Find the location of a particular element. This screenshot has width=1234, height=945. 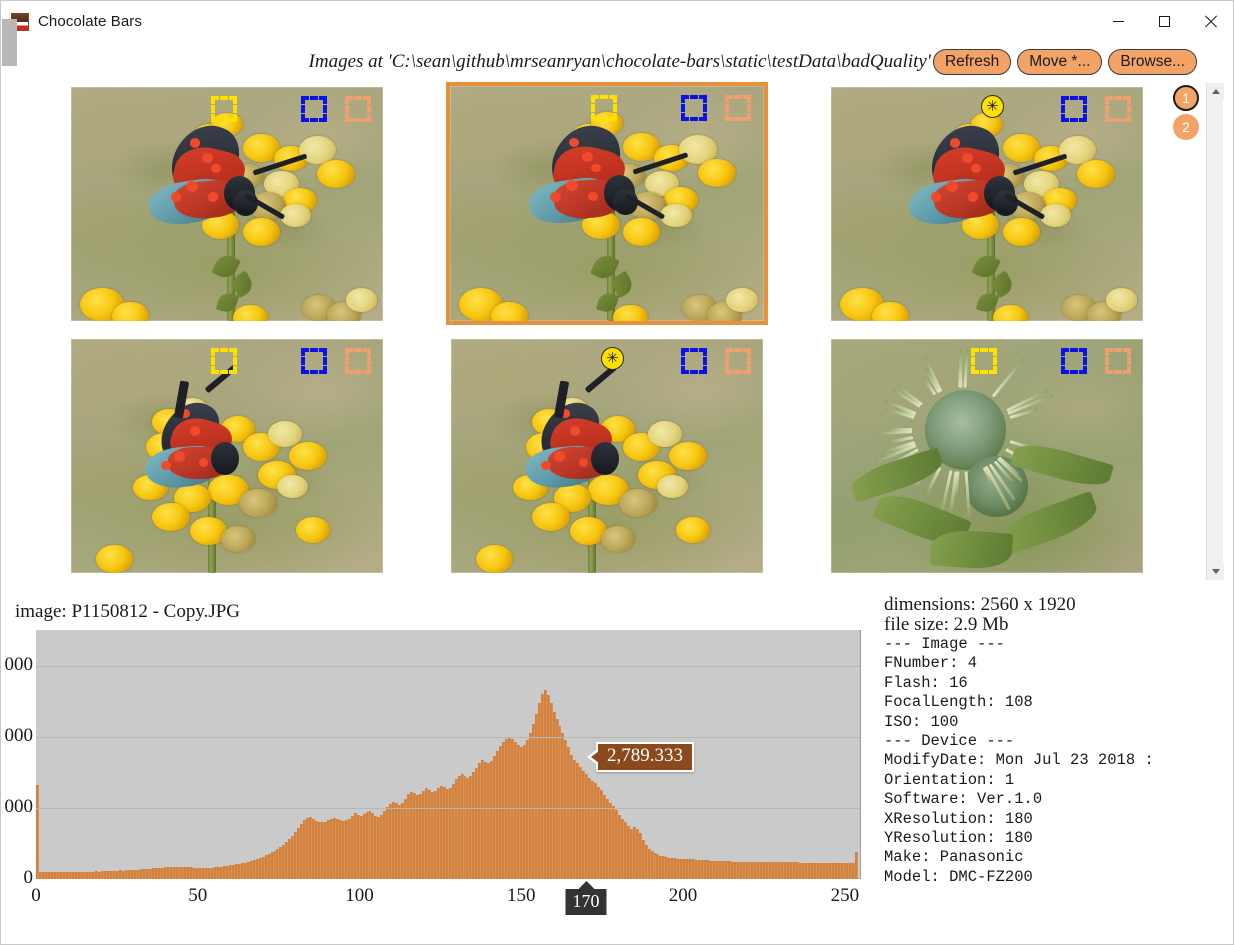

title-bar: Chocolate Bars is located at coordinates (617, 21).